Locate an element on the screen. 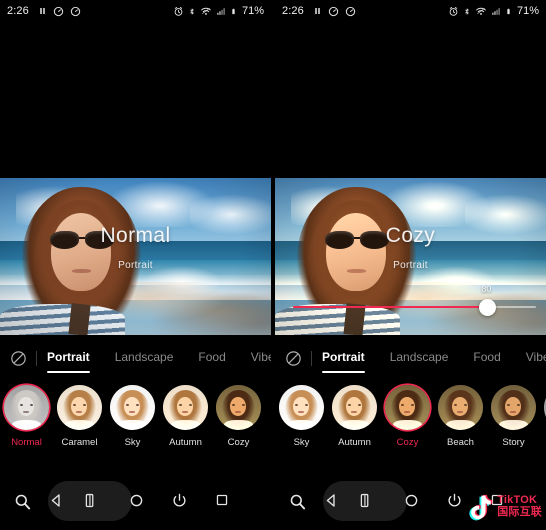 The height and width of the screenshot is (530, 546). filter-item-beach: Beach is located at coordinates (460, 416).